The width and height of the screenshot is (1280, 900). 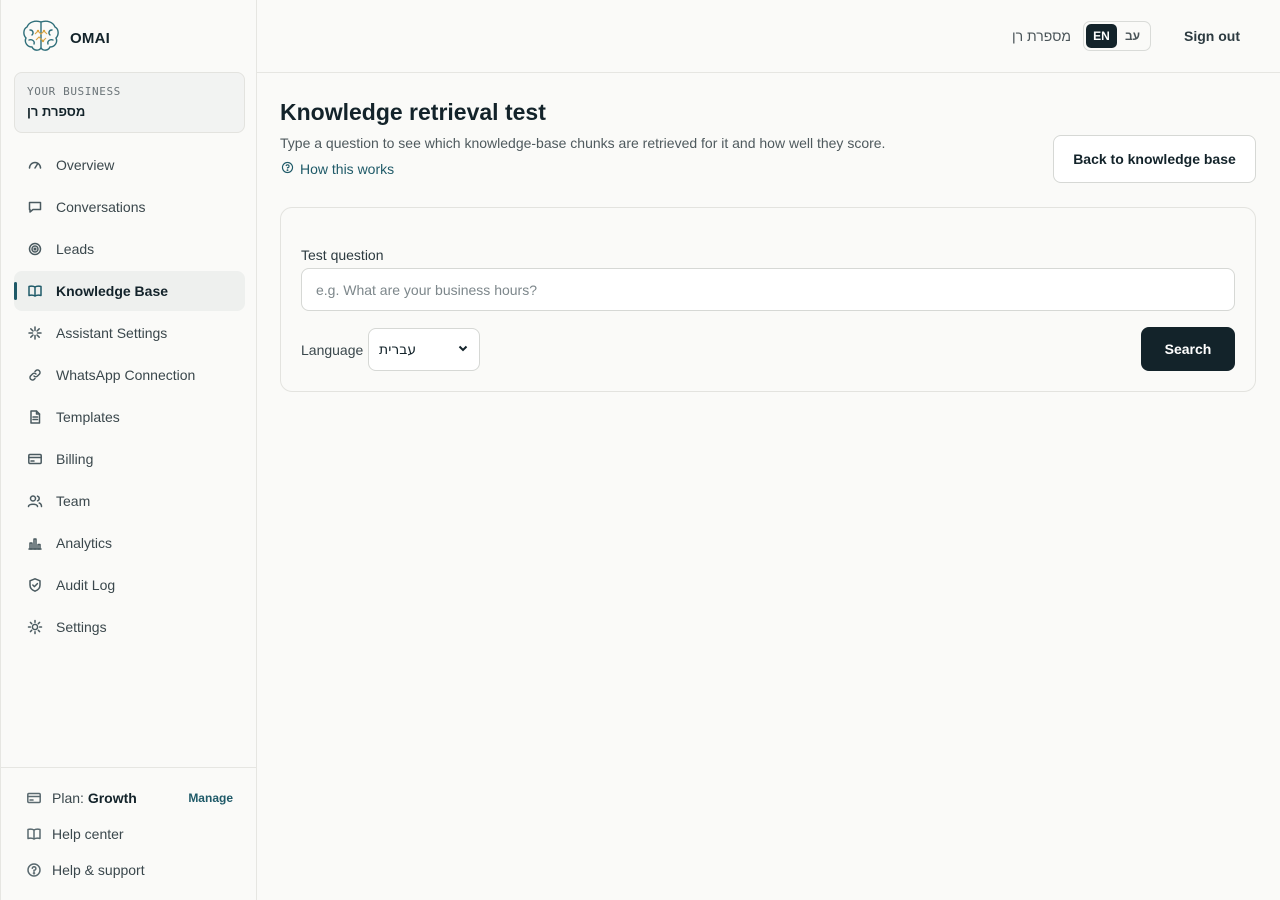 I want to click on back-to-knowledge-base-button: Back to knowledge base, so click(x=1154, y=159).